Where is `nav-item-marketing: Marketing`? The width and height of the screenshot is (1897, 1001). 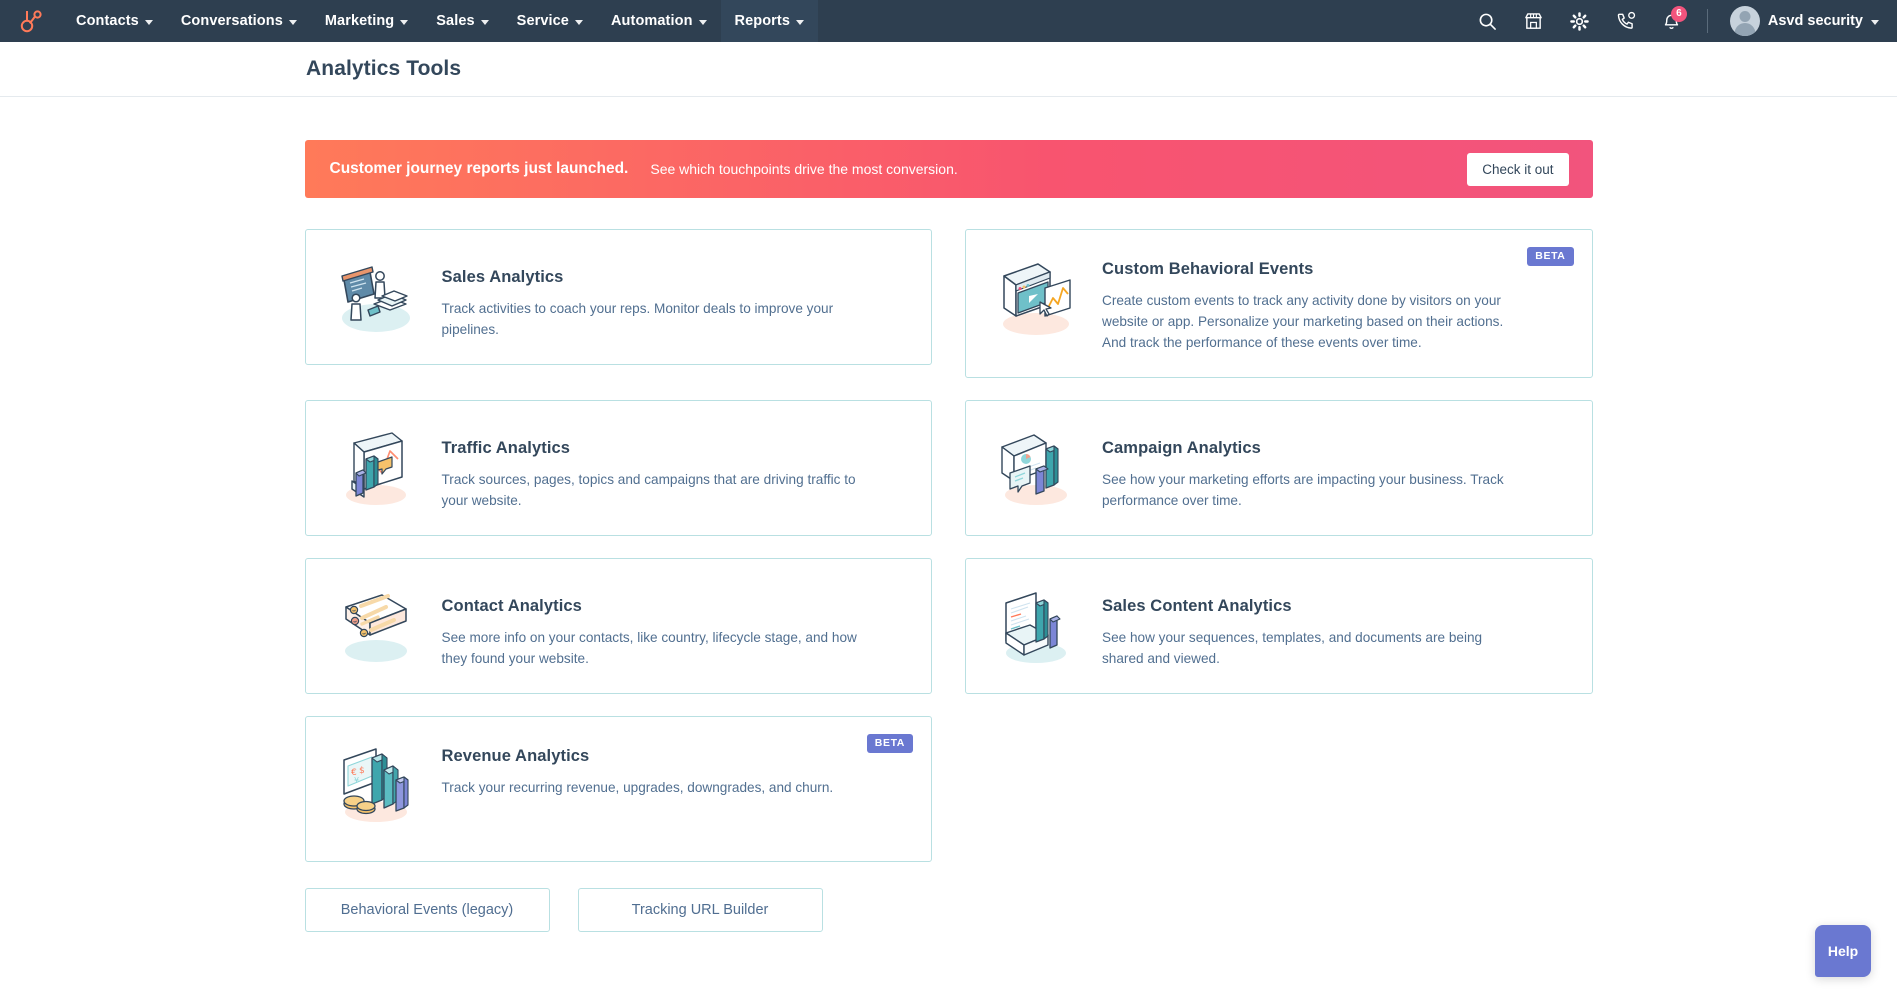 nav-item-marketing: Marketing is located at coordinates (366, 21).